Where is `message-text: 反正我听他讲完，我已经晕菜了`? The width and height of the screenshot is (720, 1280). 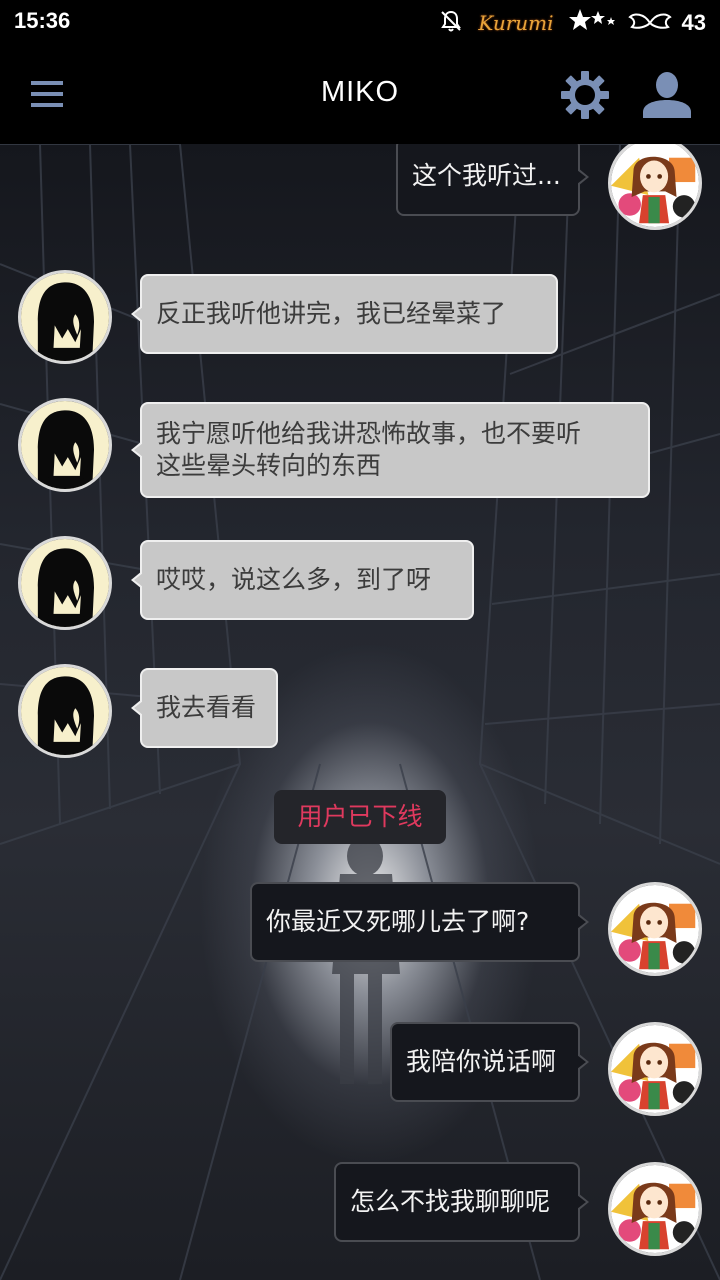 message-text: 反正我听他讲完，我已经晕菜了 is located at coordinates (331, 313).